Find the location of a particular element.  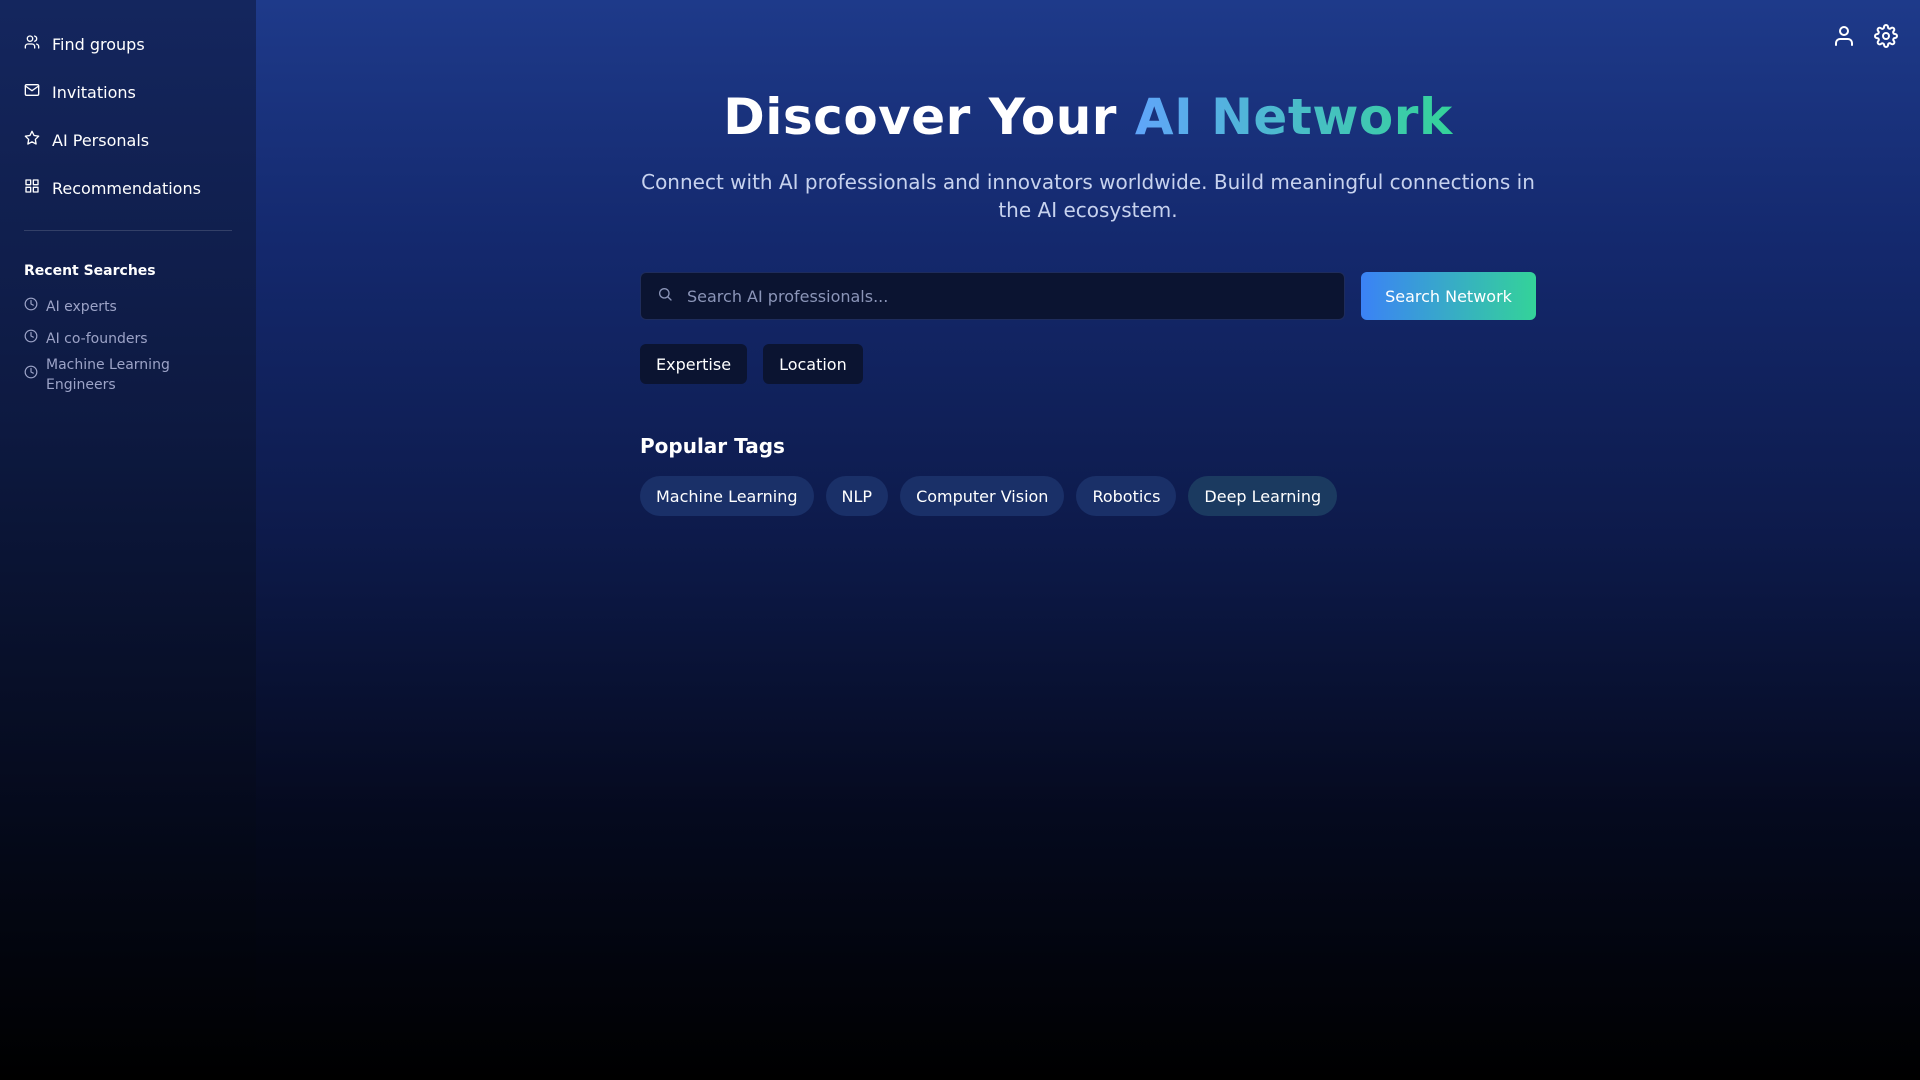

search-network-button: Search Network is located at coordinates (1448, 296).